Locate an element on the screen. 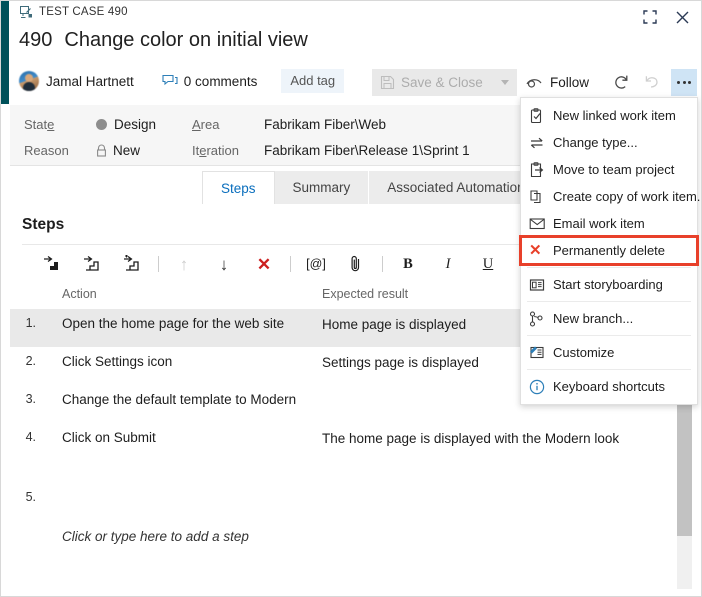 The image size is (702, 597). menu-item-permanently-delete: ✕ Permanently delete is located at coordinates (609, 250).